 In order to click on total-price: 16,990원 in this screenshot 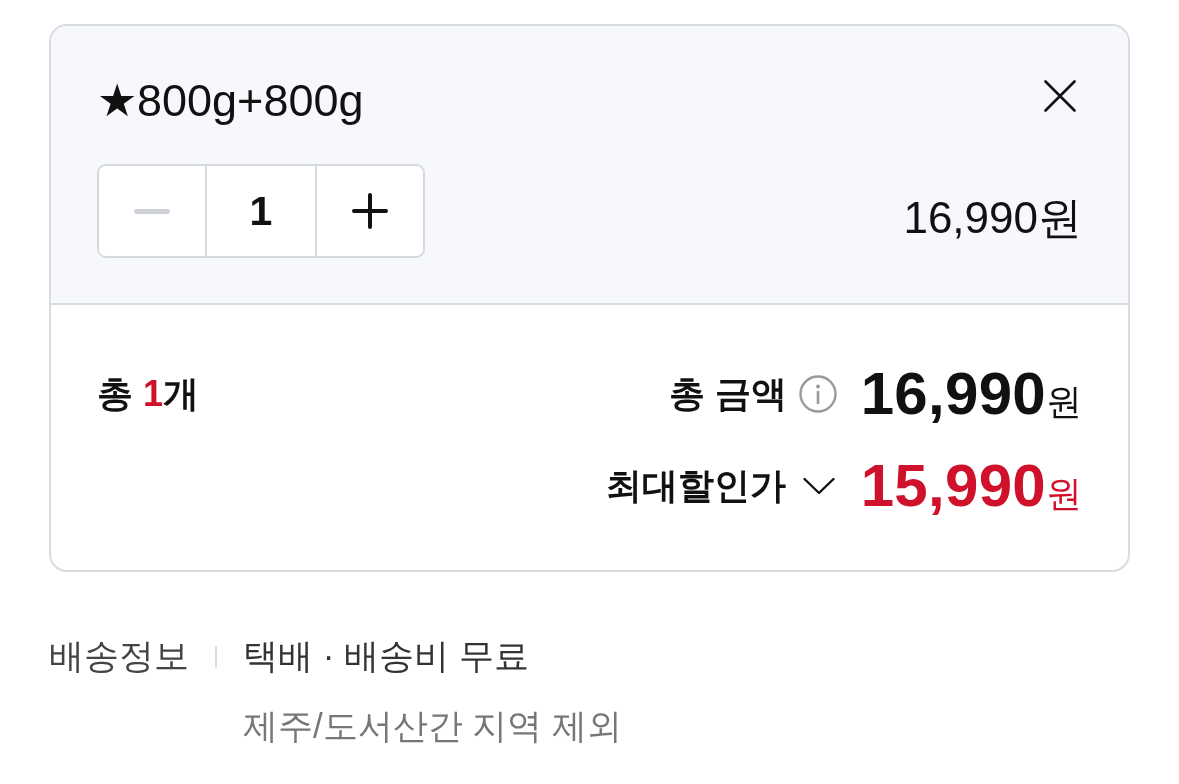, I will do `click(971, 394)`.